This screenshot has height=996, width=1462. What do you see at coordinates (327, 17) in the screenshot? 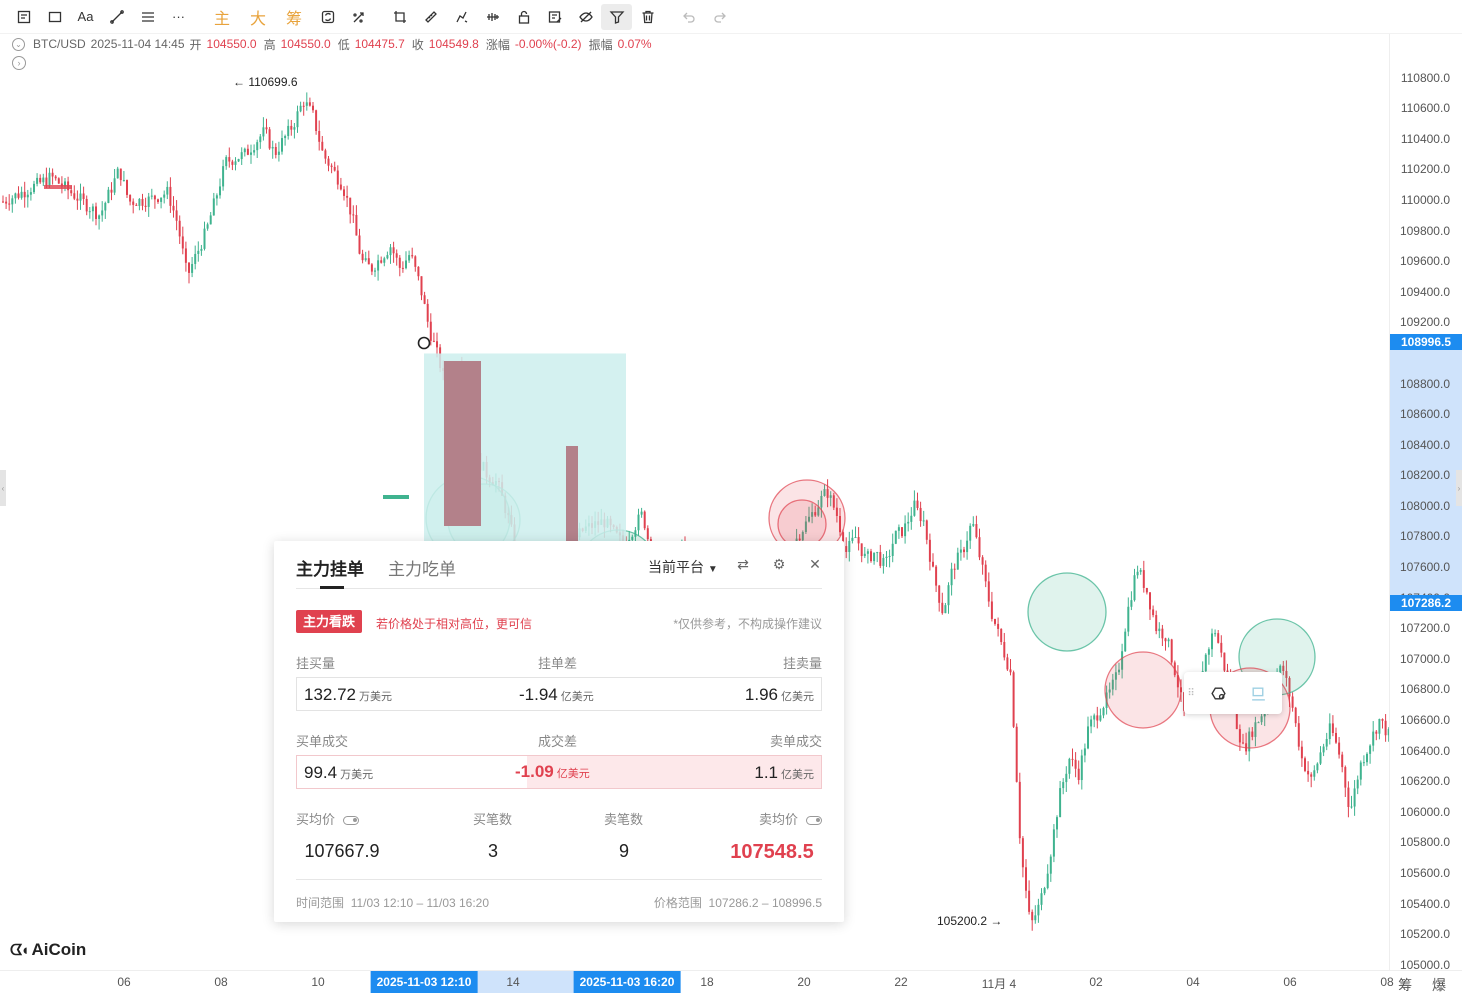
I see `replace-icon` at bounding box center [327, 17].